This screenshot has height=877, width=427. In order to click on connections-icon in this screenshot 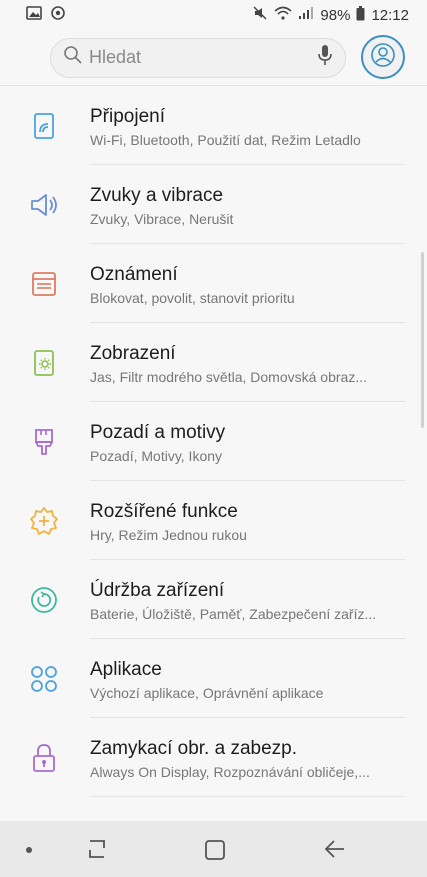, I will do `click(44, 126)`.